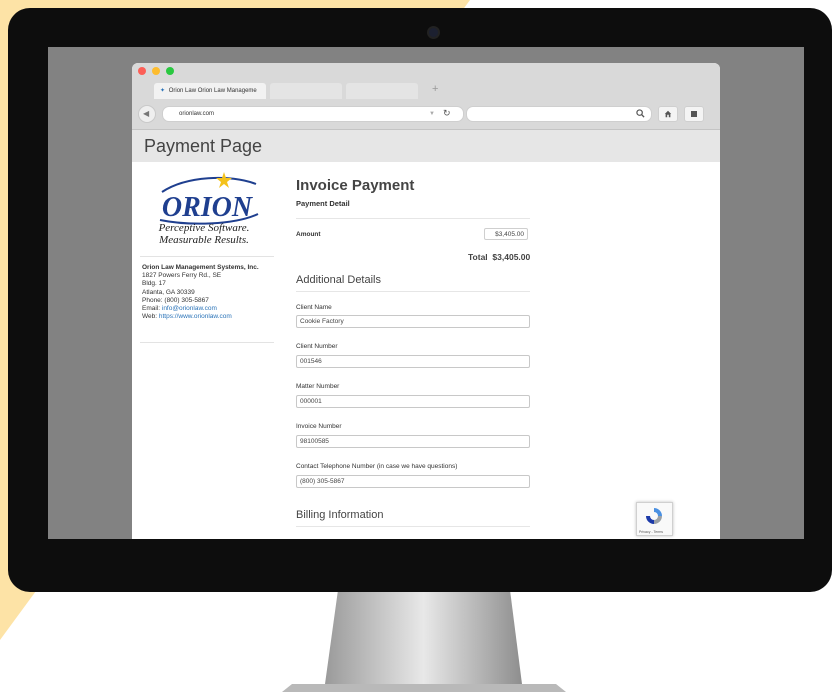 The width and height of the screenshot is (832, 695). Describe the element at coordinates (355, 185) in the screenshot. I see `invoice-heading: Invoice Payment` at that location.